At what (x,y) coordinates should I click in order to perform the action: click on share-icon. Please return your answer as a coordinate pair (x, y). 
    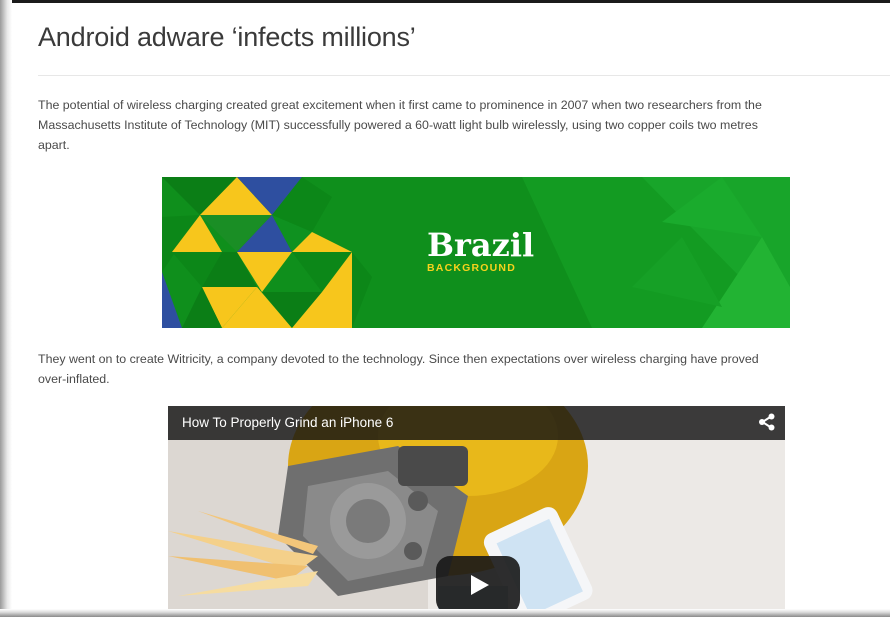
    Looking at the image, I should click on (767, 422).